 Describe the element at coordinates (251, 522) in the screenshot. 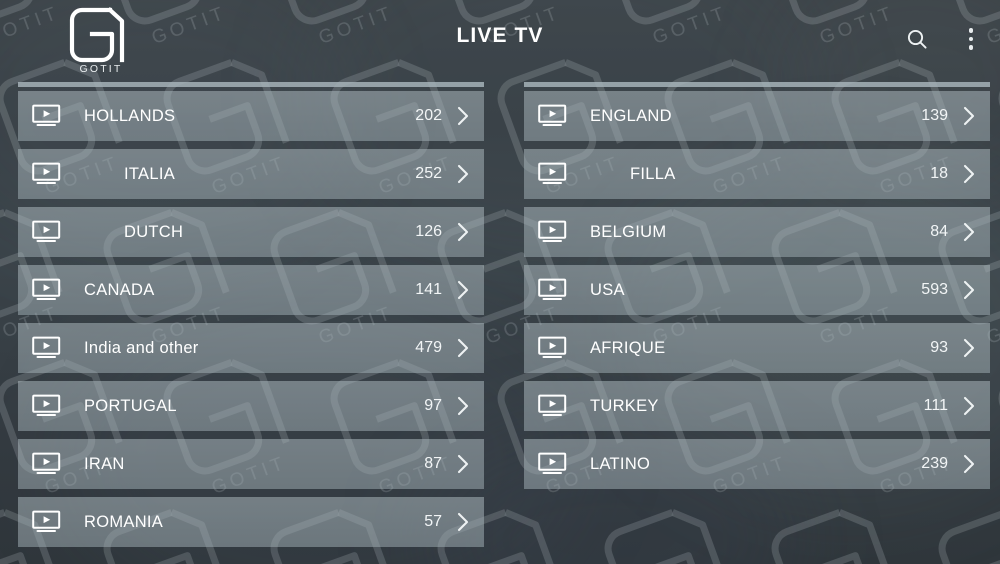

I see `category-row: ROMANIA 57` at that location.